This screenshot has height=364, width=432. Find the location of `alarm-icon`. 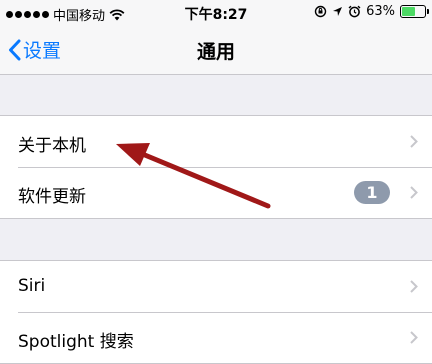

alarm-icon is located at coordinates (354, 11).